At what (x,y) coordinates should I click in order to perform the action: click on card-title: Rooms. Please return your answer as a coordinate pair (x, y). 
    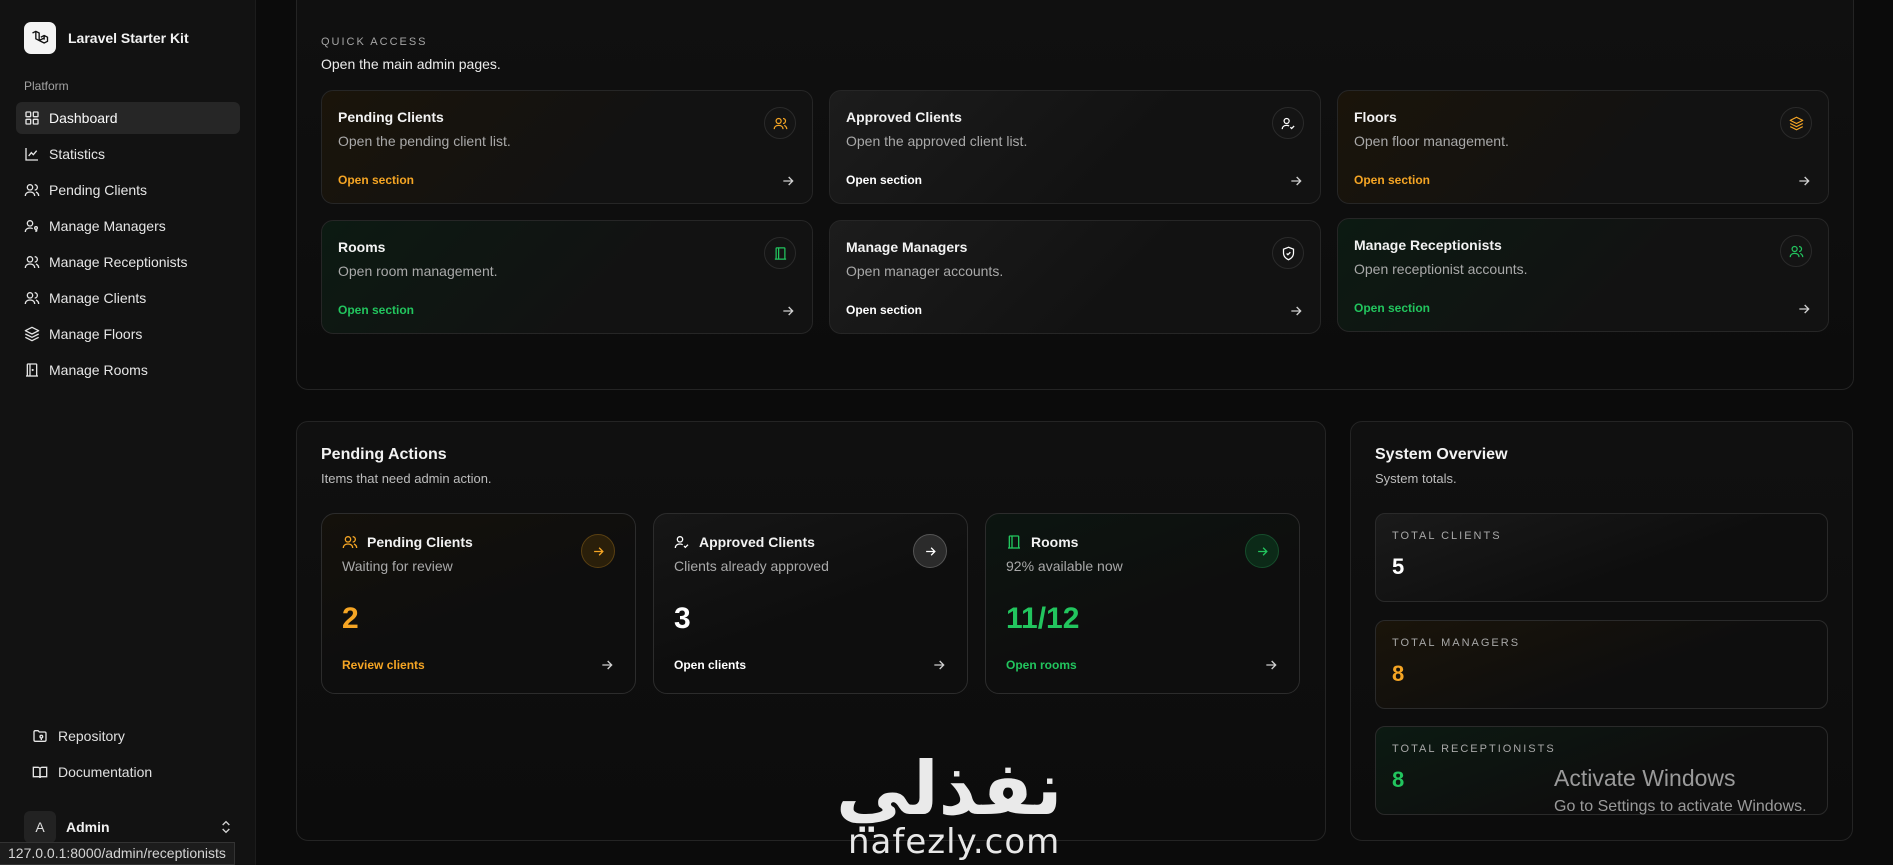
    Looking at the image, I should click on (1055, 542).